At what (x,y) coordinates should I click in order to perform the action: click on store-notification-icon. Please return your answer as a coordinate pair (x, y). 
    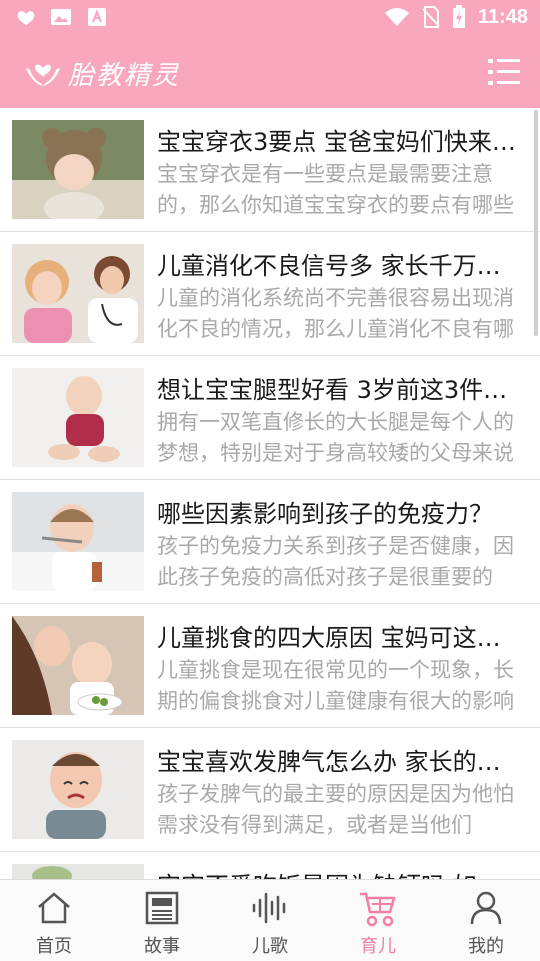
    Looking at the image, I should click on (97, 17).